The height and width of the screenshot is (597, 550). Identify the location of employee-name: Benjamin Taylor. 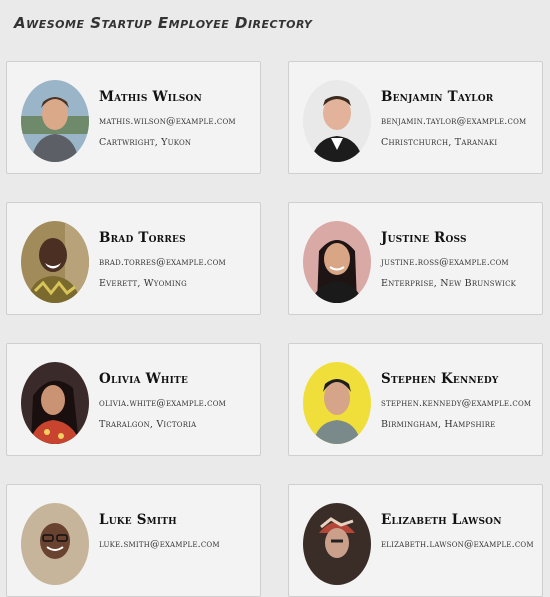
(437, 97).